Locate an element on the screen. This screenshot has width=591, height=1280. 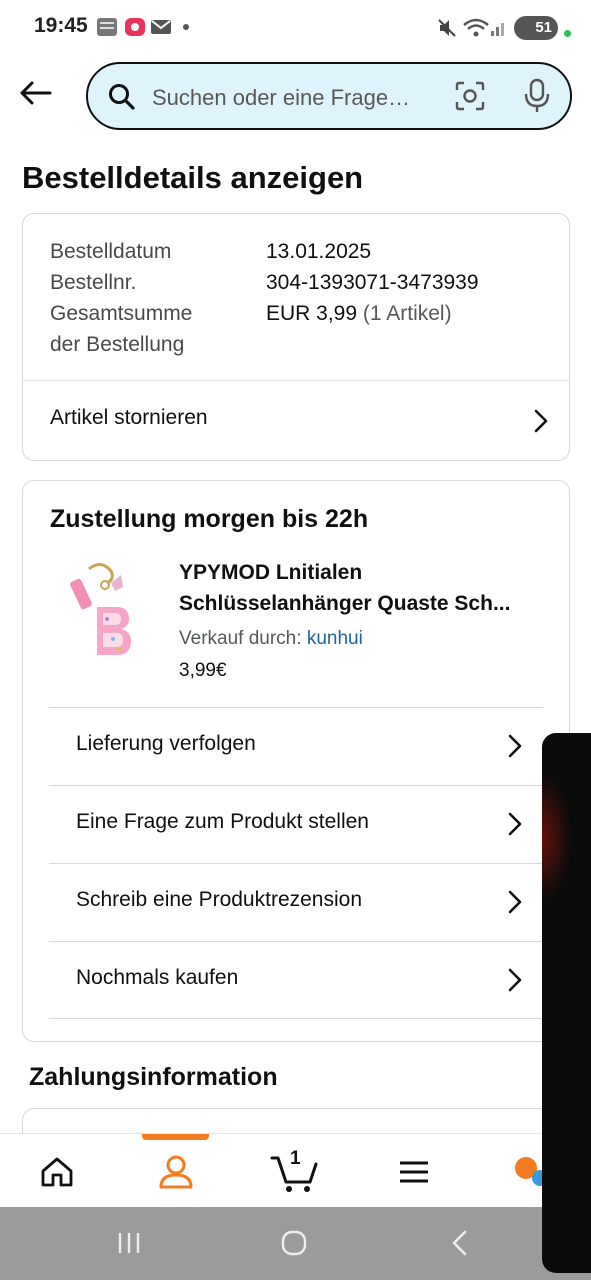
delivery-title: Zustellung morgen bis 22h is located at coordinates (209, 519).